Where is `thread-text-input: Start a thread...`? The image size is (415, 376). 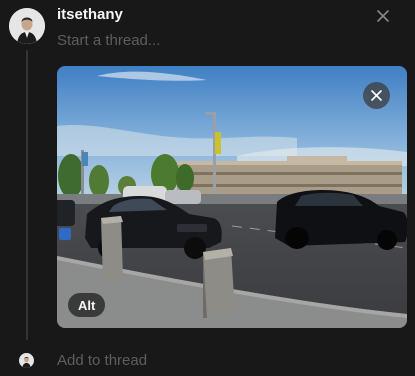 thread-text-input: Start a thread... is located at coordinates (108, 40).